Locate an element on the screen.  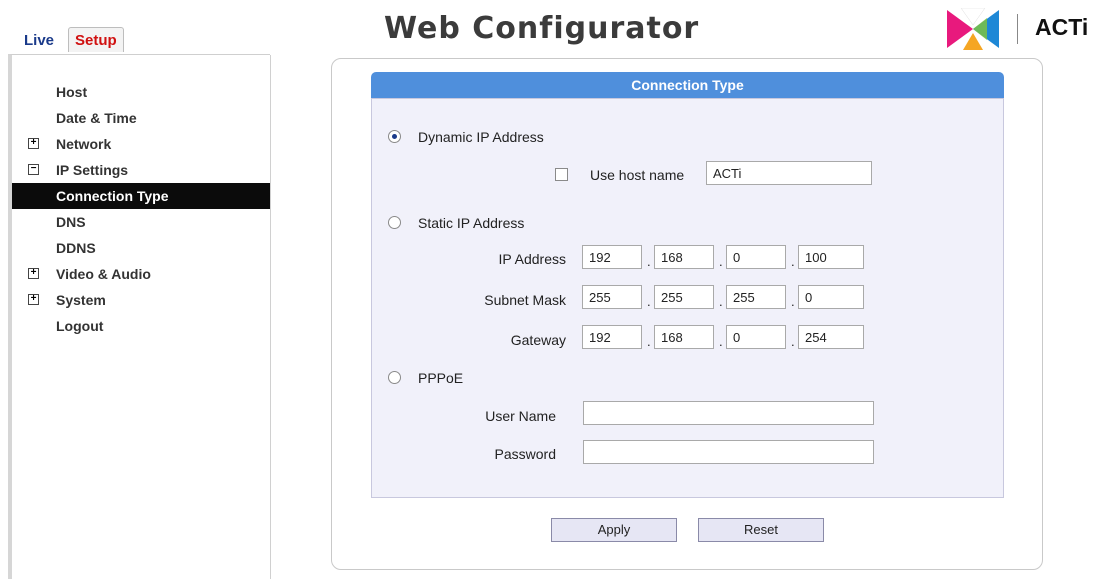
gateway-octet-4-input is located at coordinates (831, 337).